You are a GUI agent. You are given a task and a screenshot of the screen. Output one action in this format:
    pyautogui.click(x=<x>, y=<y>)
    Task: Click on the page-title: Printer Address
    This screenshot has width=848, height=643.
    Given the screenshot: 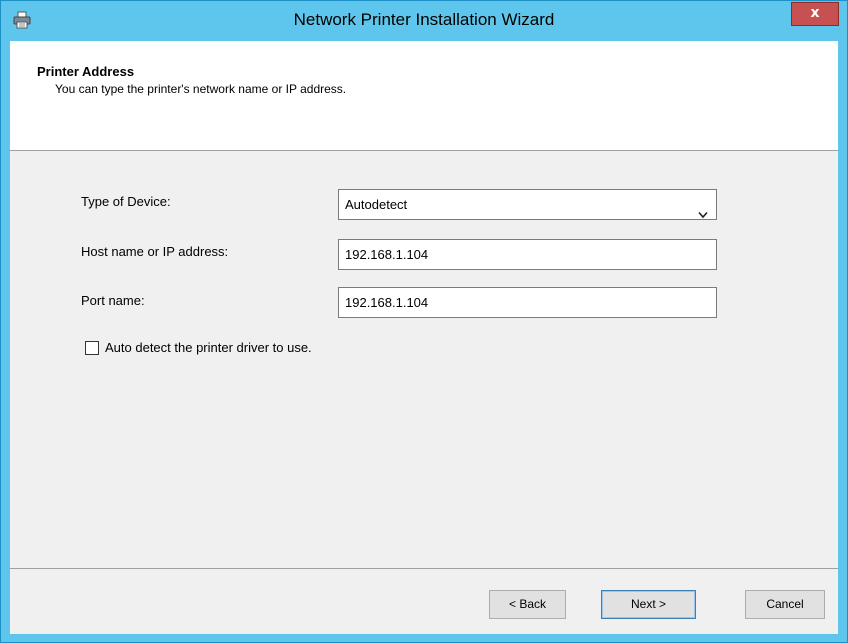 What is the action you would take?
    pyautogui.click(x=86, y=71)
    